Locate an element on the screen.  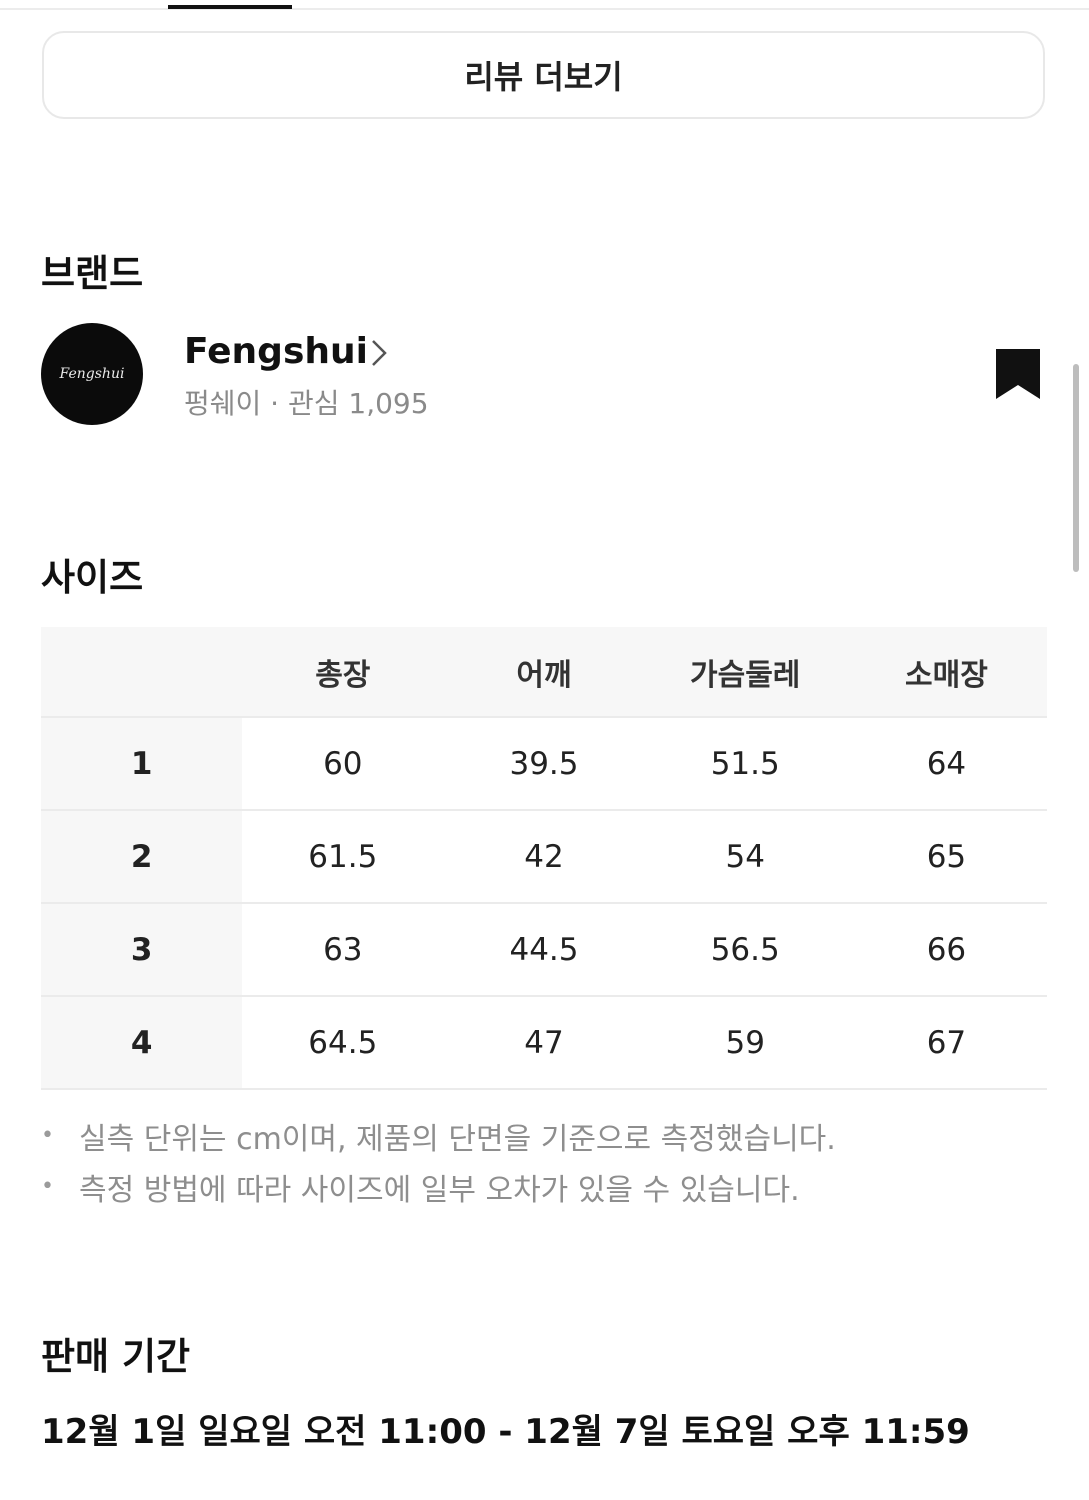
sale-period-section-title: 판매 기간 is located at coordinates (116, 1356).